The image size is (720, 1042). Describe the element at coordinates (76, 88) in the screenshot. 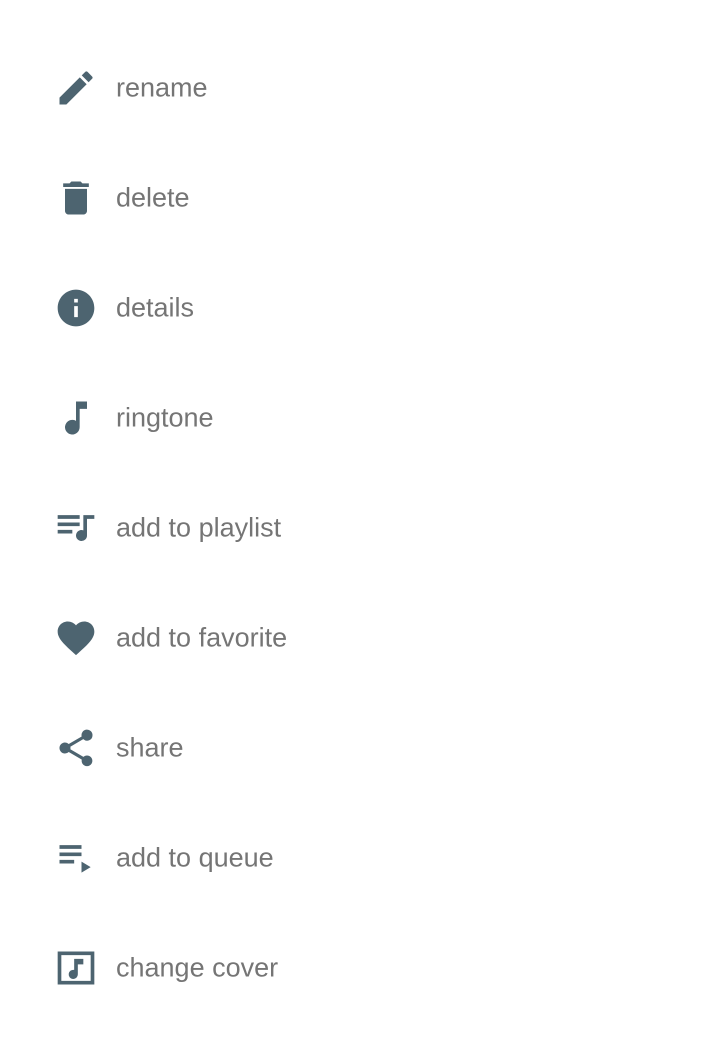

I see `pencil-icon` at that location.